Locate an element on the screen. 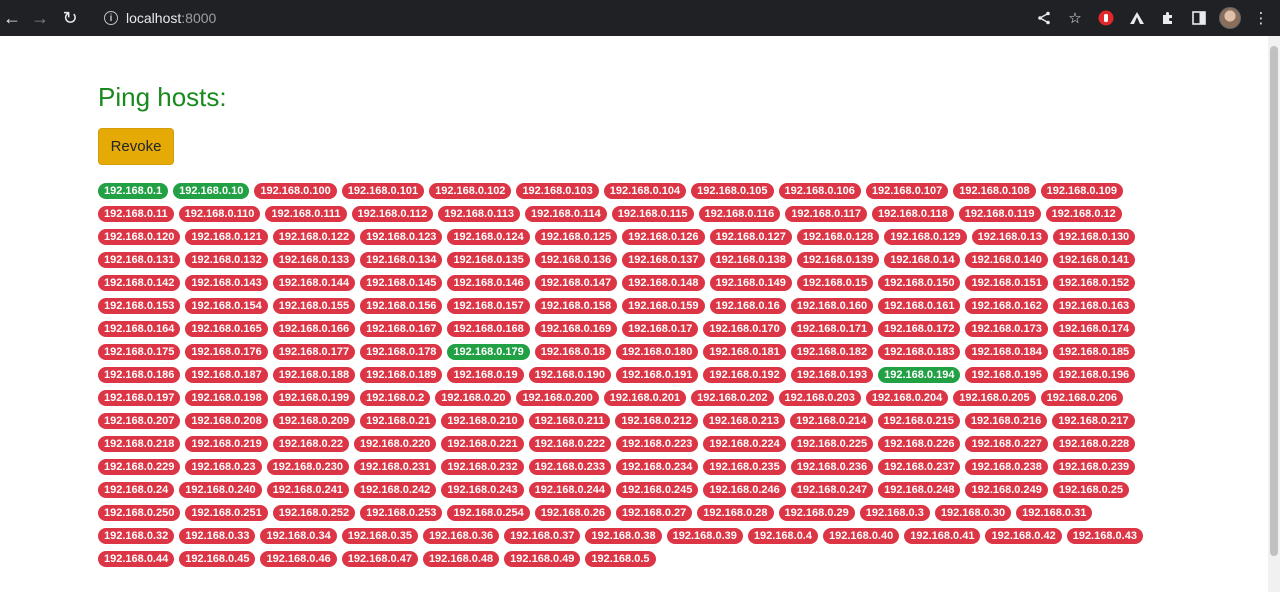 The height and width of the screenshot is (592, 1280). host-badge-down: 192.168.0.36 is located at coordinates (461, 536).